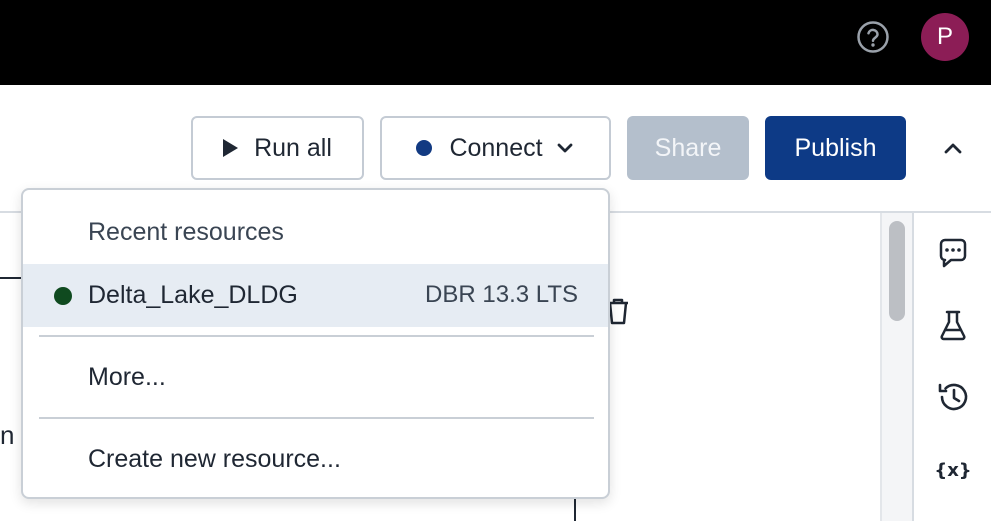  I want to click on cell-text-fragment: n t, so click(11, 435).